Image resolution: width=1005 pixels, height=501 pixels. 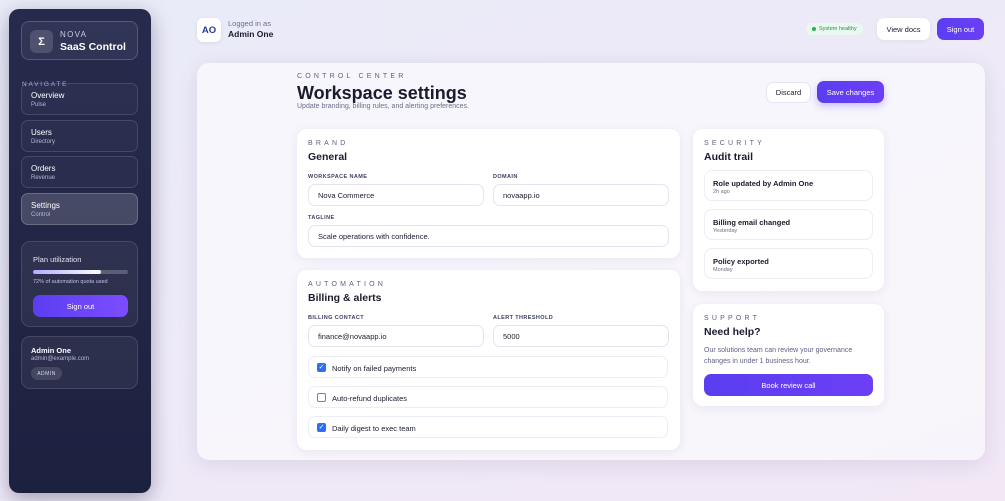 What do you see at coordinates (41, 132) in the screenshot?
I see `sidebar-item-label: Users` at bounding box center [41, 132].